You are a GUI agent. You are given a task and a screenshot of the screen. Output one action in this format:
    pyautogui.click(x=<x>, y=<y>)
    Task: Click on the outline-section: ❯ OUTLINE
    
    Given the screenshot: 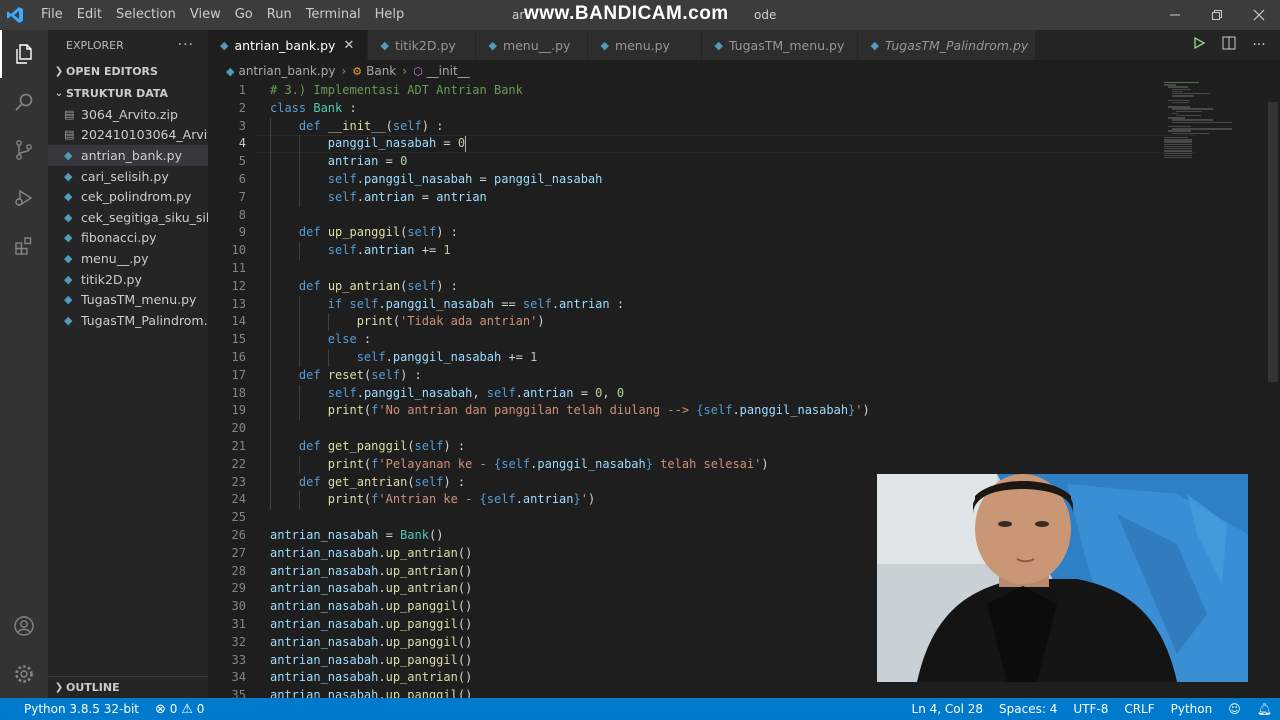 What is the action you would take?
    pyautogui.click(x=128, y=687)
    